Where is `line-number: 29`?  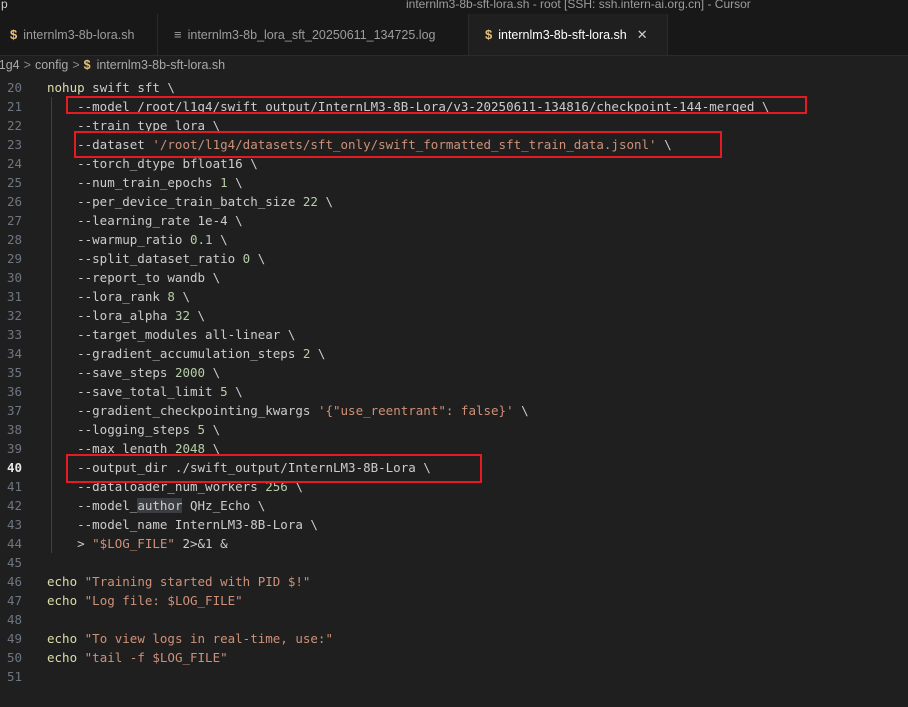 line-number: 29 is located at coordinates (14, 258).